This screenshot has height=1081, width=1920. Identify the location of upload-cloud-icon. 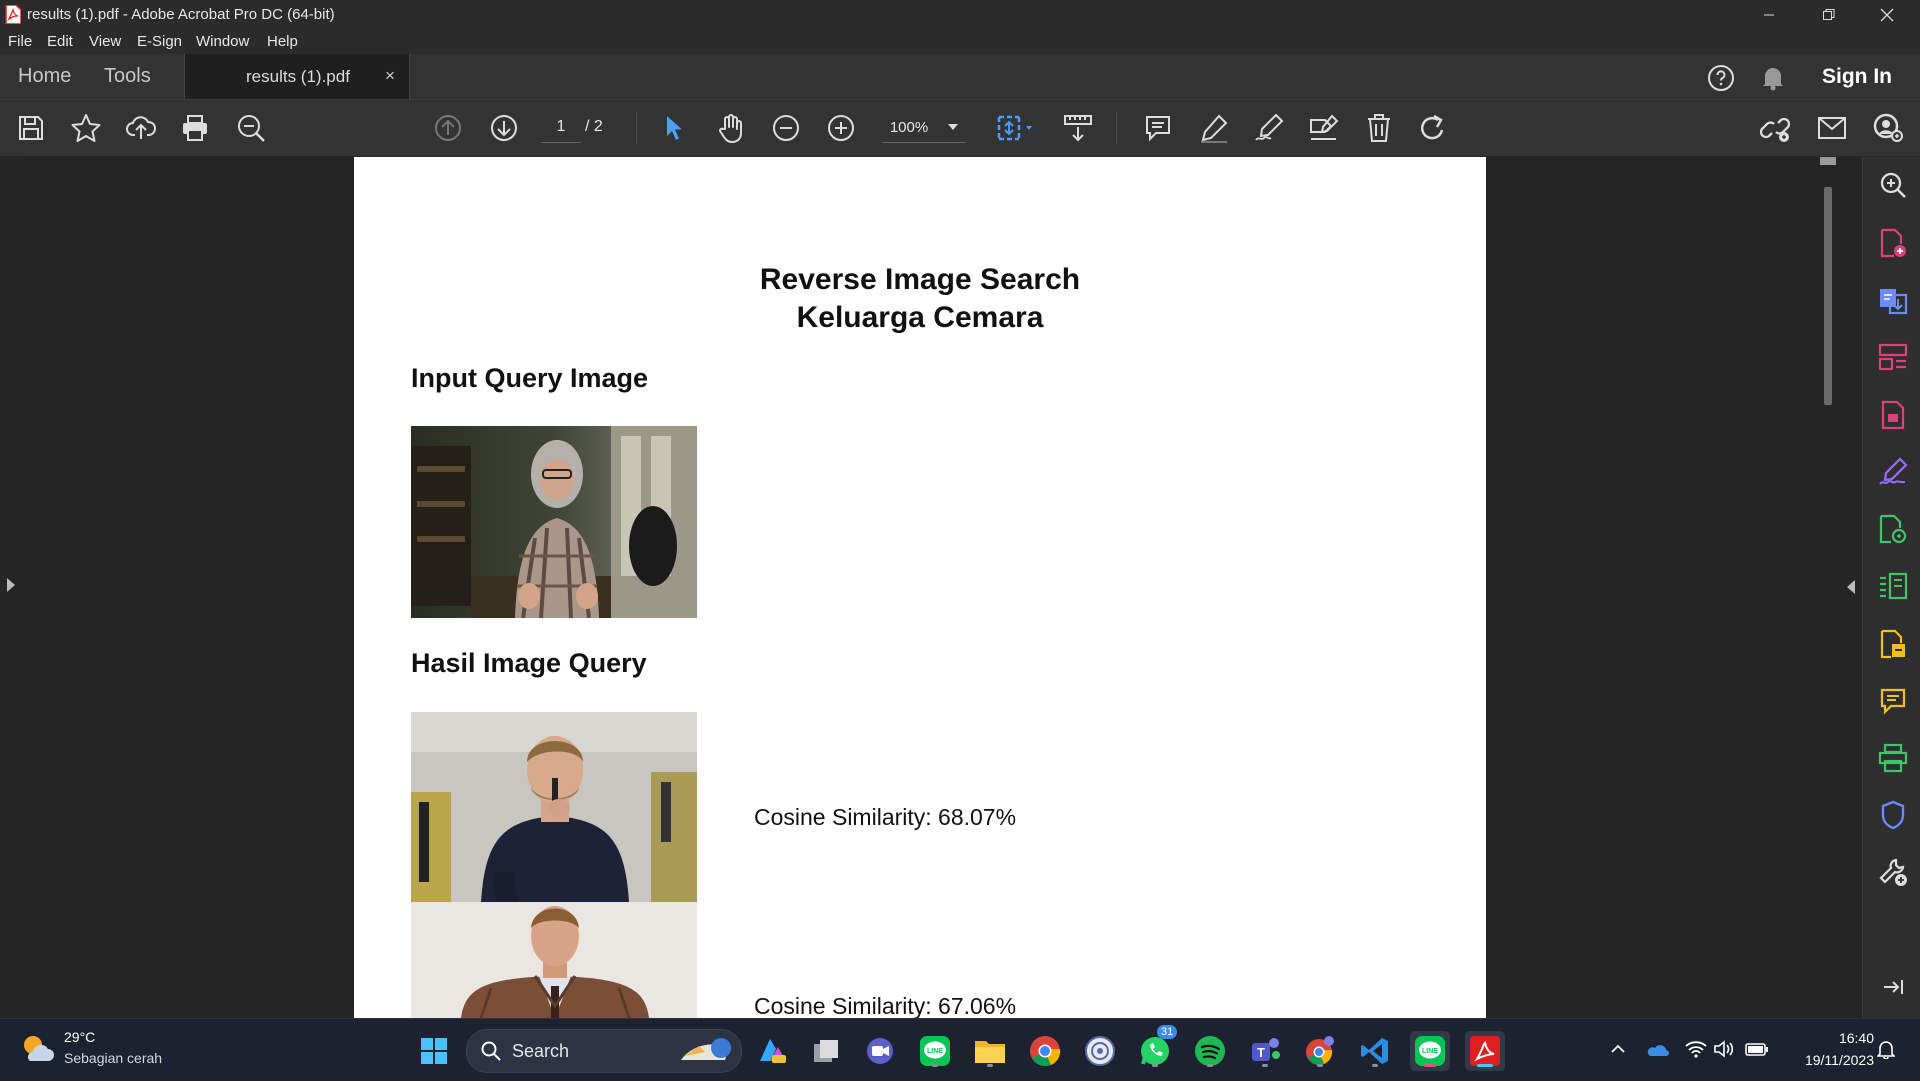
(141, 128).